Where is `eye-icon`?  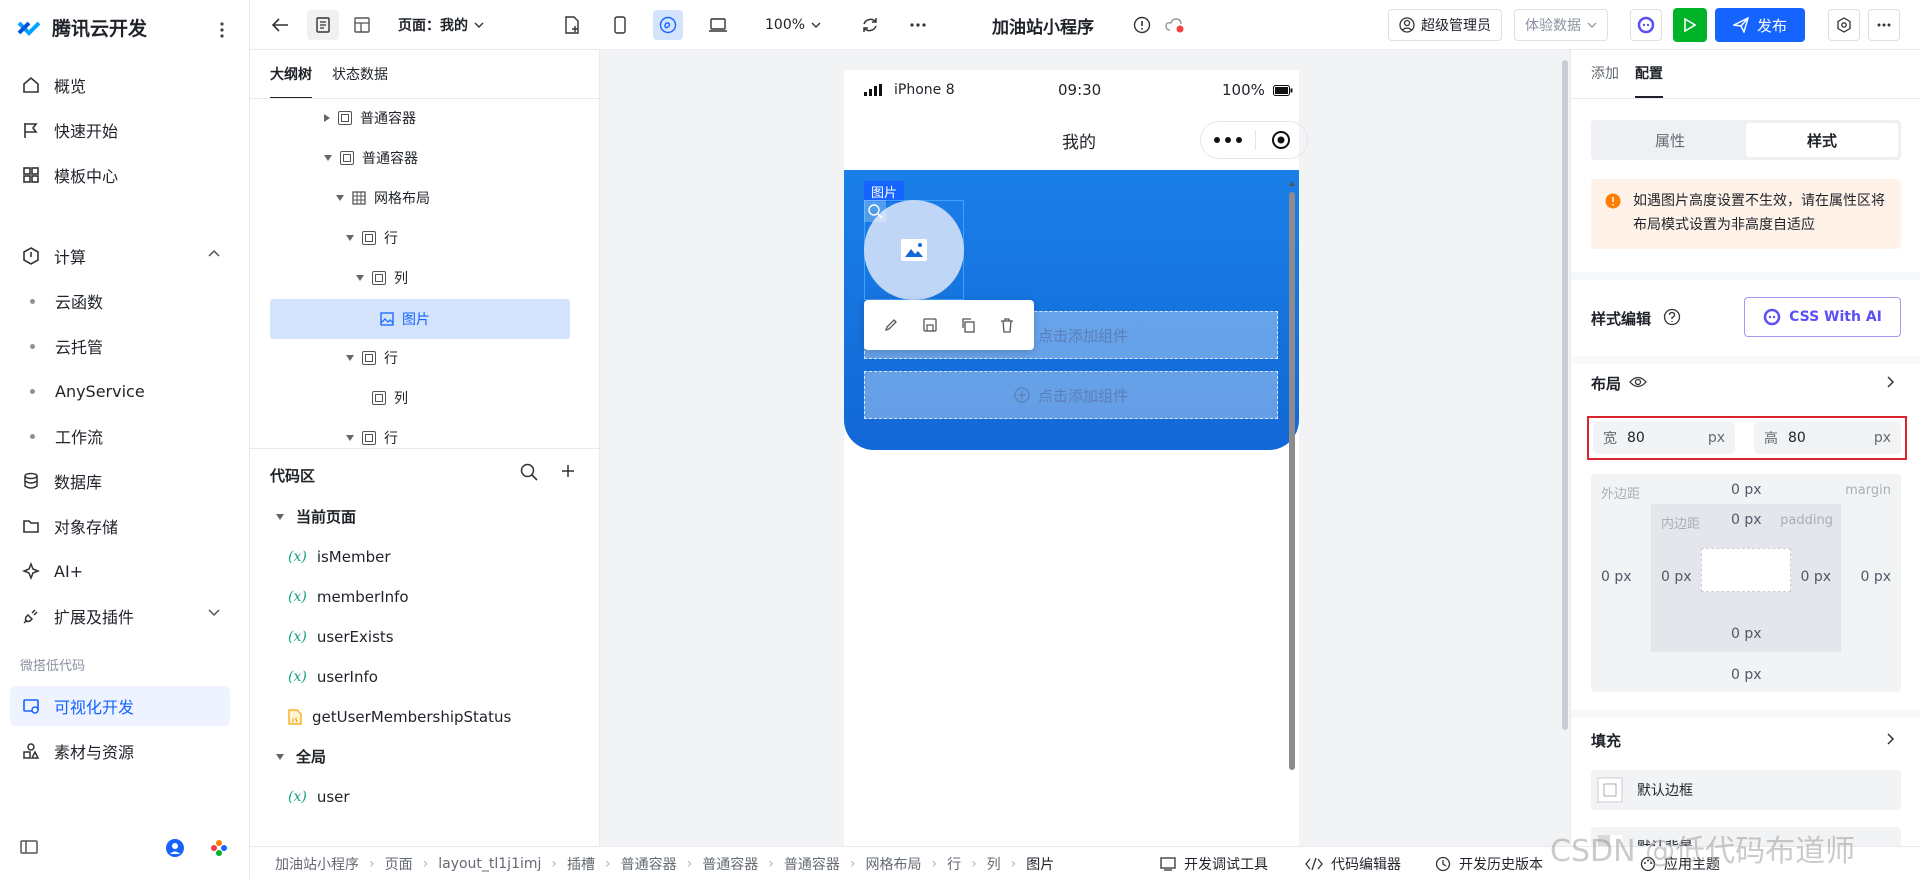 eye-icon is located at coordinates (1638, 382).